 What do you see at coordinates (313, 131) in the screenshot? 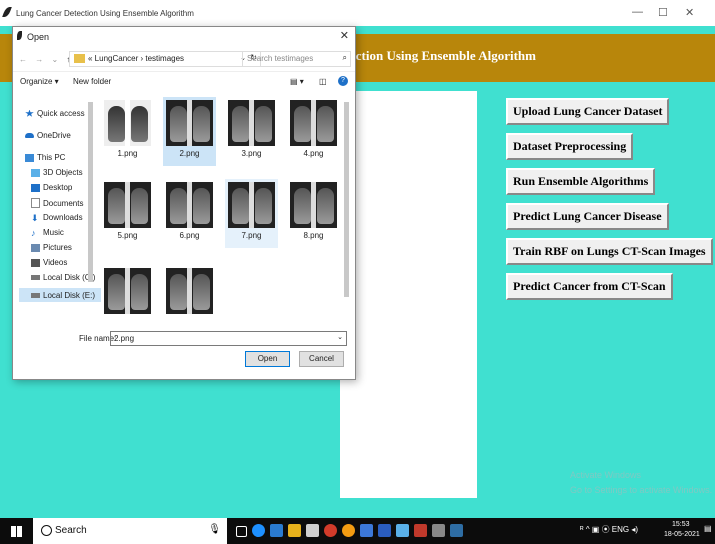
I see `file-thumbnail: 4.png` at bounding box center [313, 131].